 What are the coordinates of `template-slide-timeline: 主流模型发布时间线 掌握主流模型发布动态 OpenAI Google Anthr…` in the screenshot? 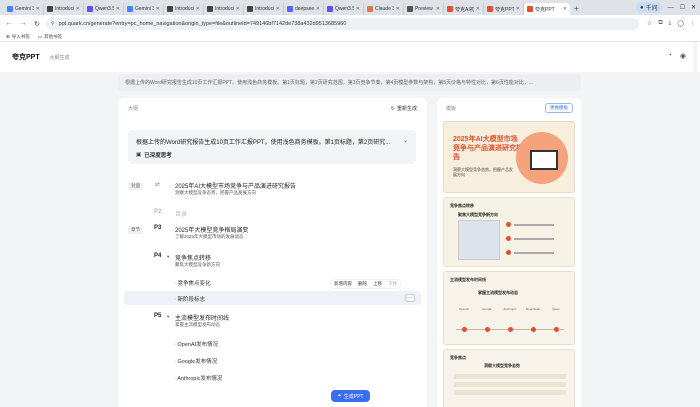 It's located at (509, 308).